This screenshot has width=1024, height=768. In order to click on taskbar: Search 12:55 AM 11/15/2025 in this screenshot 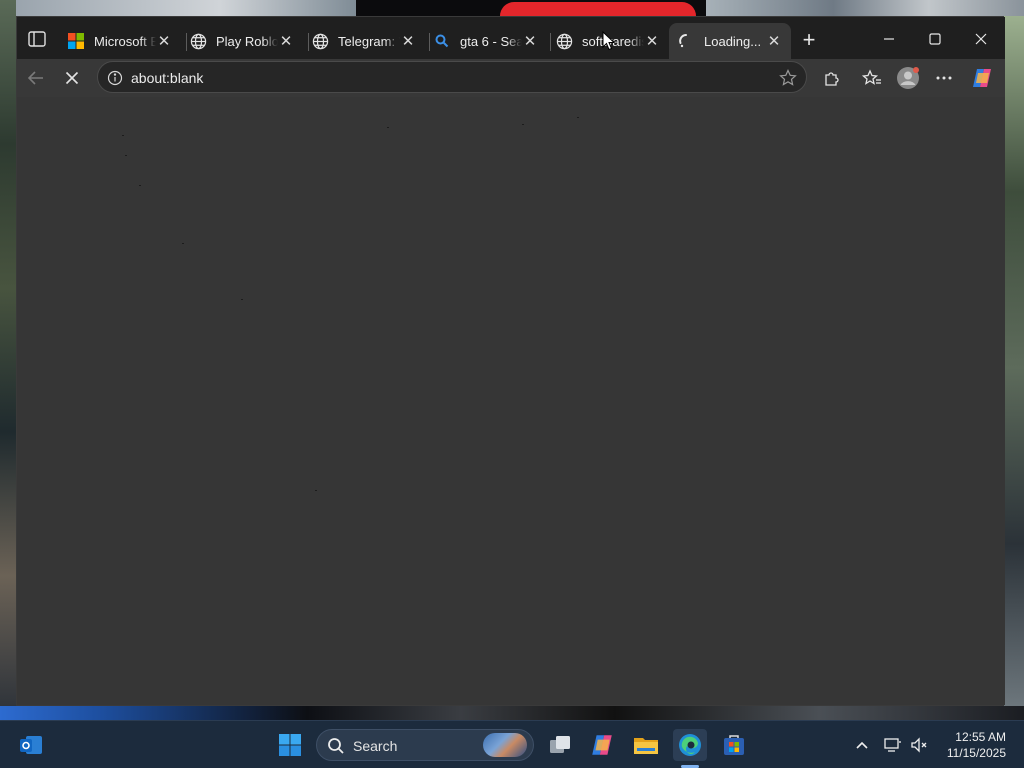, I will do `click(512, 744)`.